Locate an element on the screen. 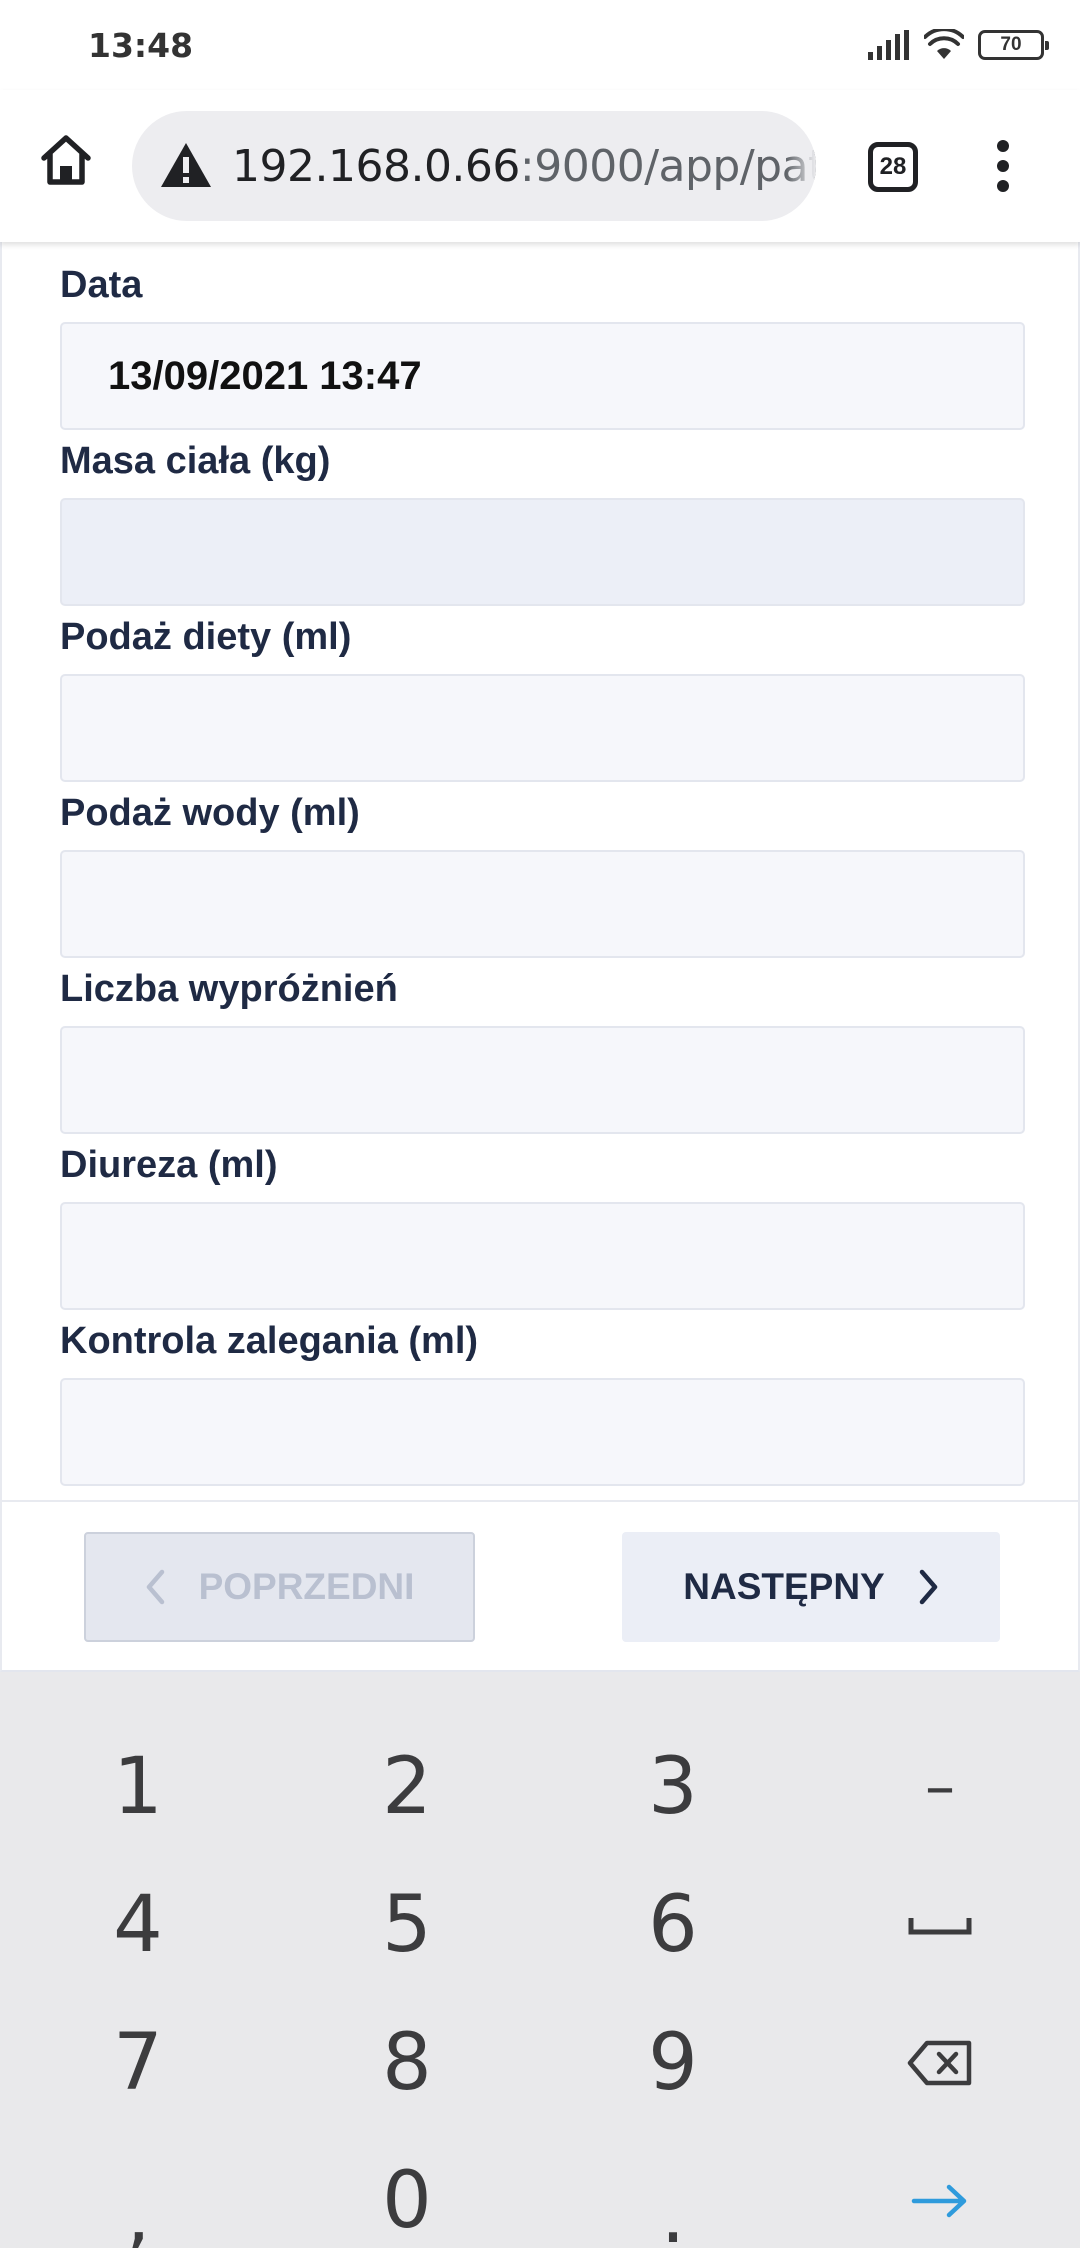 The width and height of the screenshot is (1080, 2248). key-enter is located at coordinates (940, 2190).